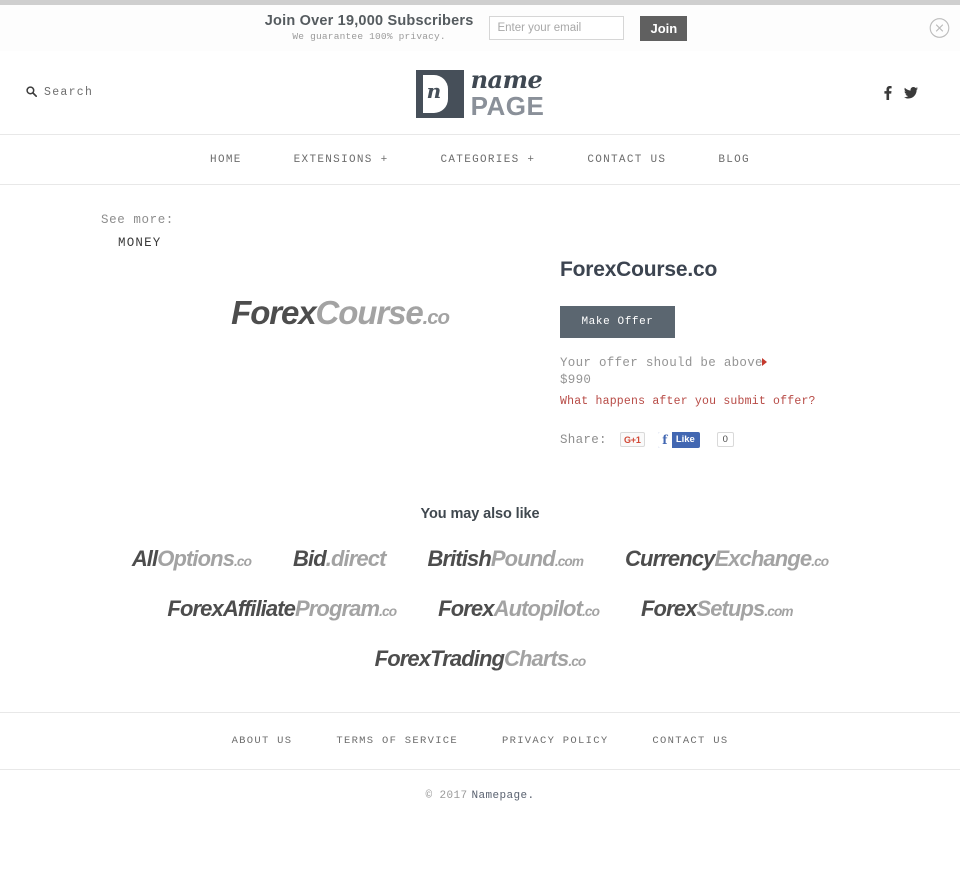  Describe the element at coordinates (439, 658) in the screenshot. I see `item-part1: ForexTrading` at that location.